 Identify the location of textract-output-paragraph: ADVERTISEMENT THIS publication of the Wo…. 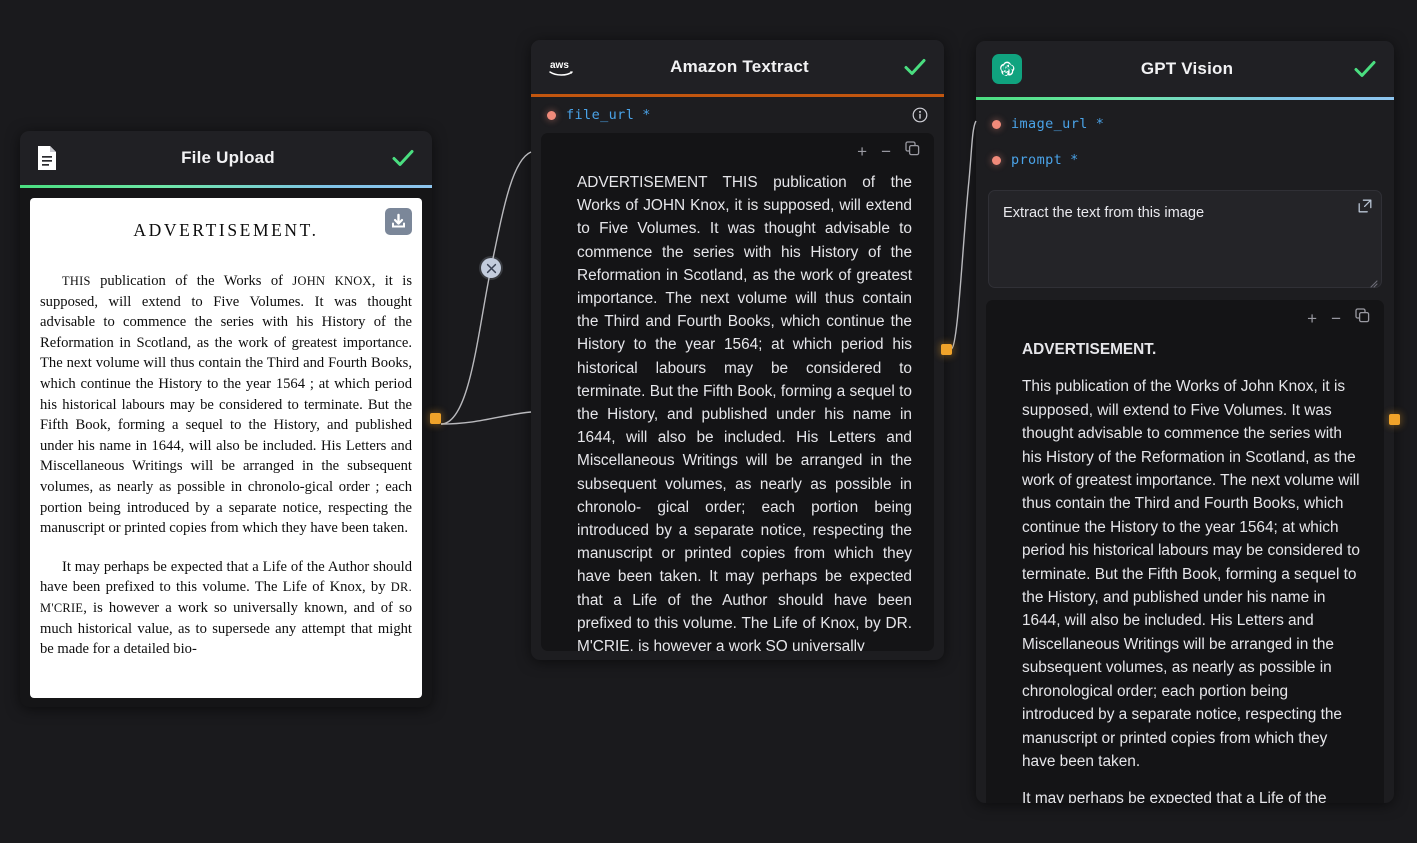
(744, 412).